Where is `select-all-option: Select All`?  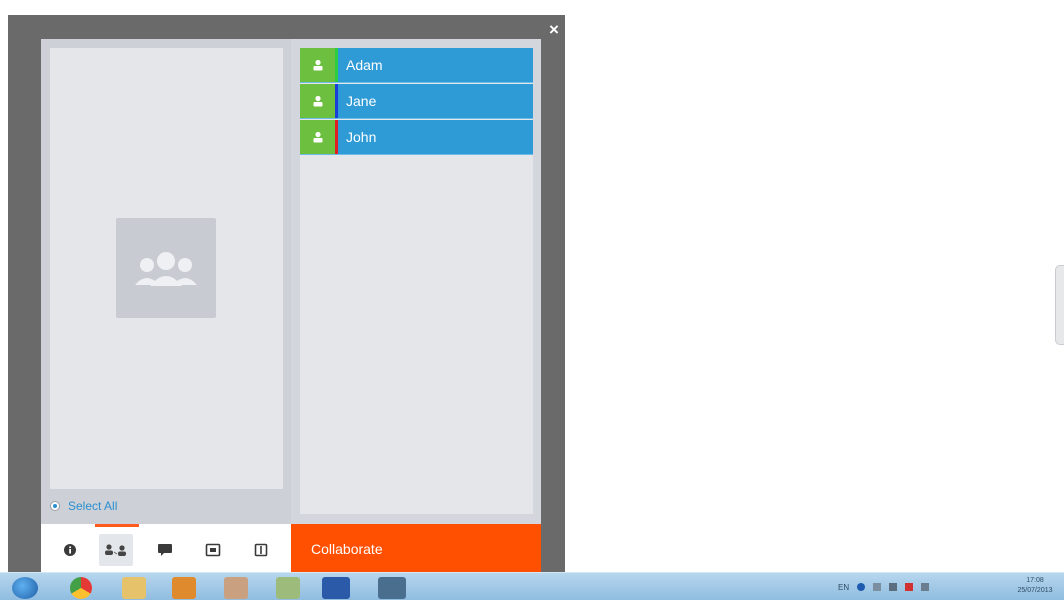 select-all-option: Select All is located at coordinates (83, 506).